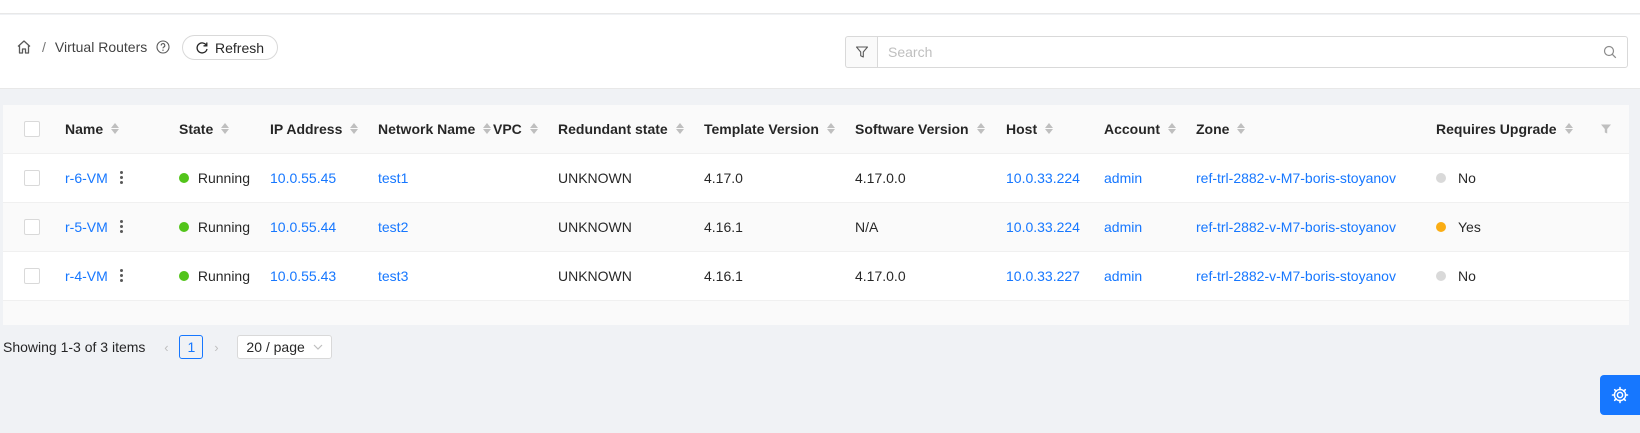 Image resolution: width=1640 pixels, height=433 pixels. Describe the element at coordinates (24, 47) in the screenshot. I see `home-icon` at that location.